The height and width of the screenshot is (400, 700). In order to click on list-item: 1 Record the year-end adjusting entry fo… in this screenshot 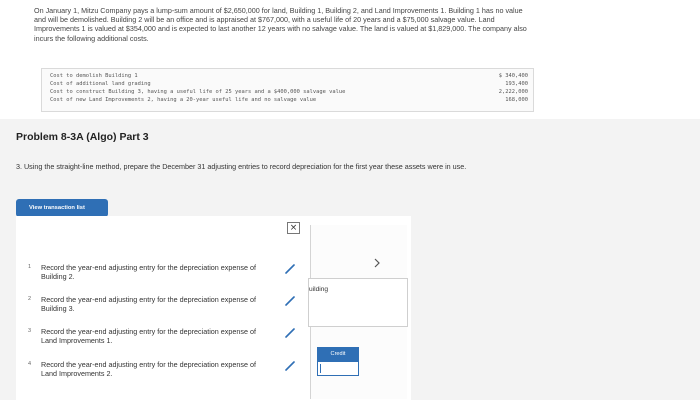, I will do `click(168, 275)`.